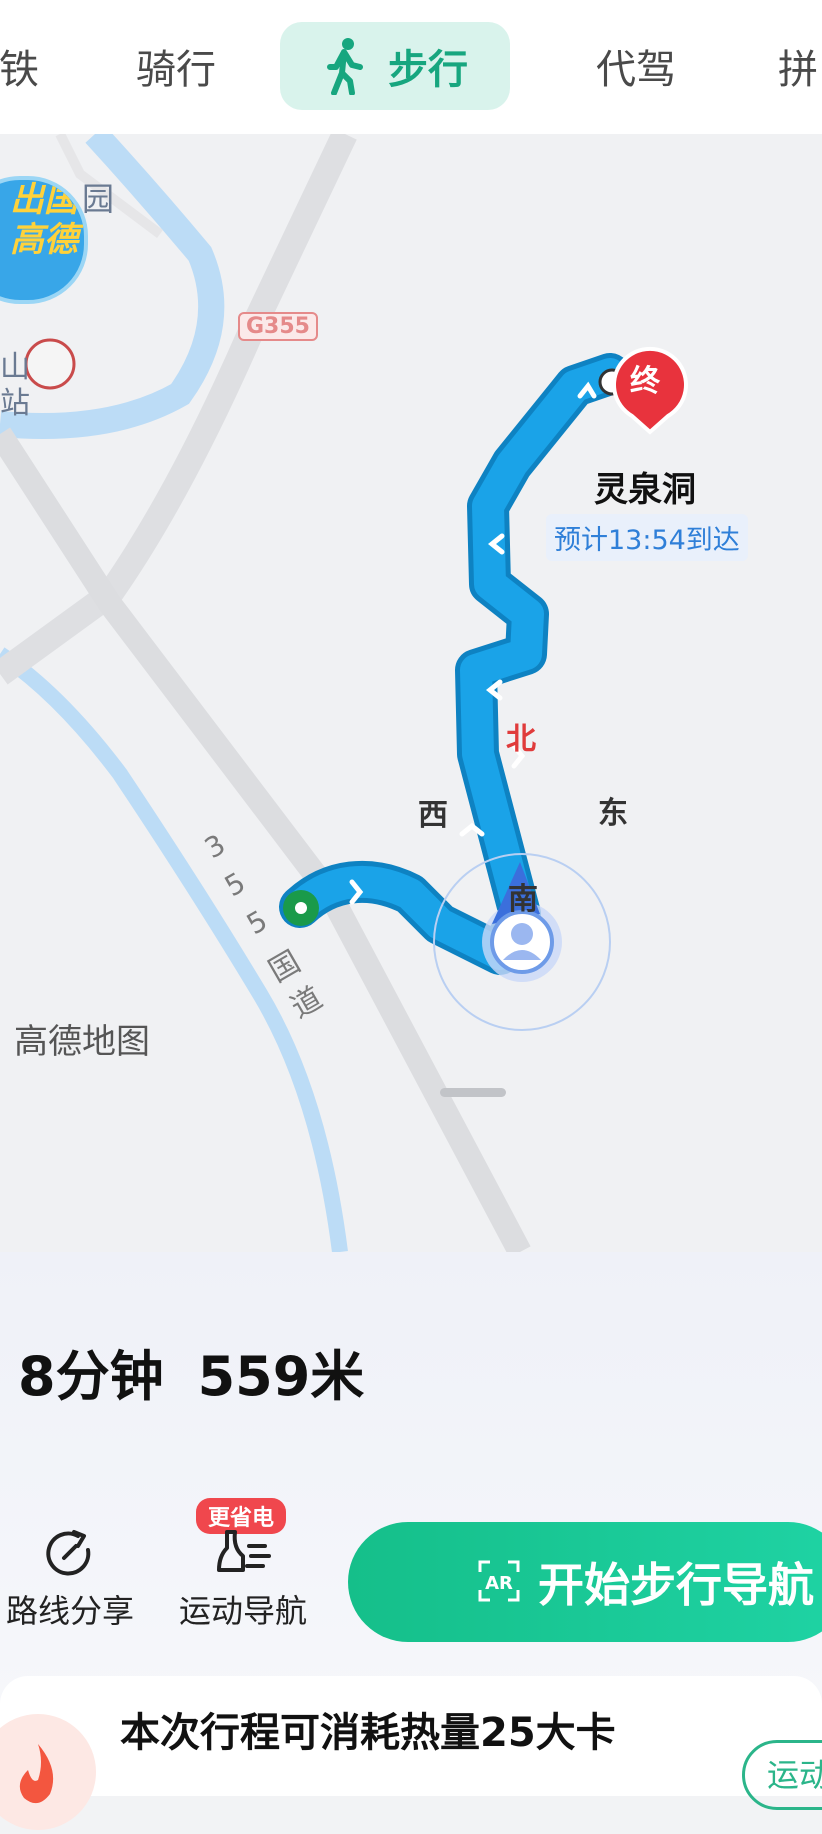 The height and width of the screenshot is (1834, 822). What do you see at coordinates (636, 70) in the screenshot?
I see `tab-label: 代驾` at bounding box center [636, 70].